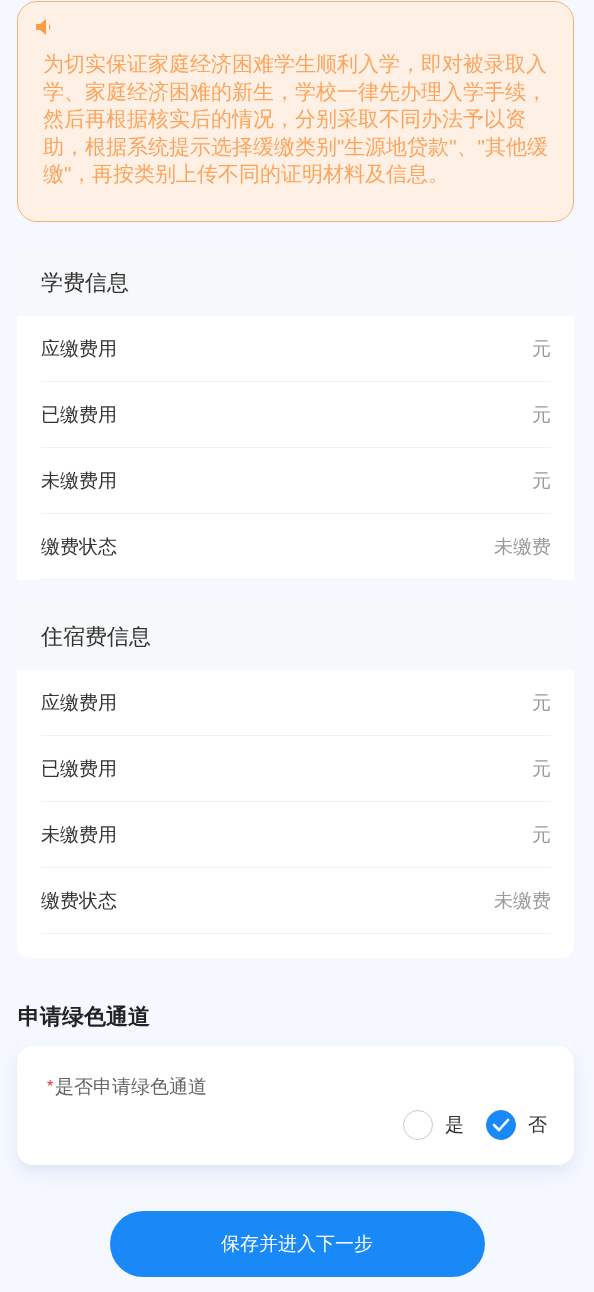  I want to click on question-label: 是否申请绿色通道, so click(131, 1087).